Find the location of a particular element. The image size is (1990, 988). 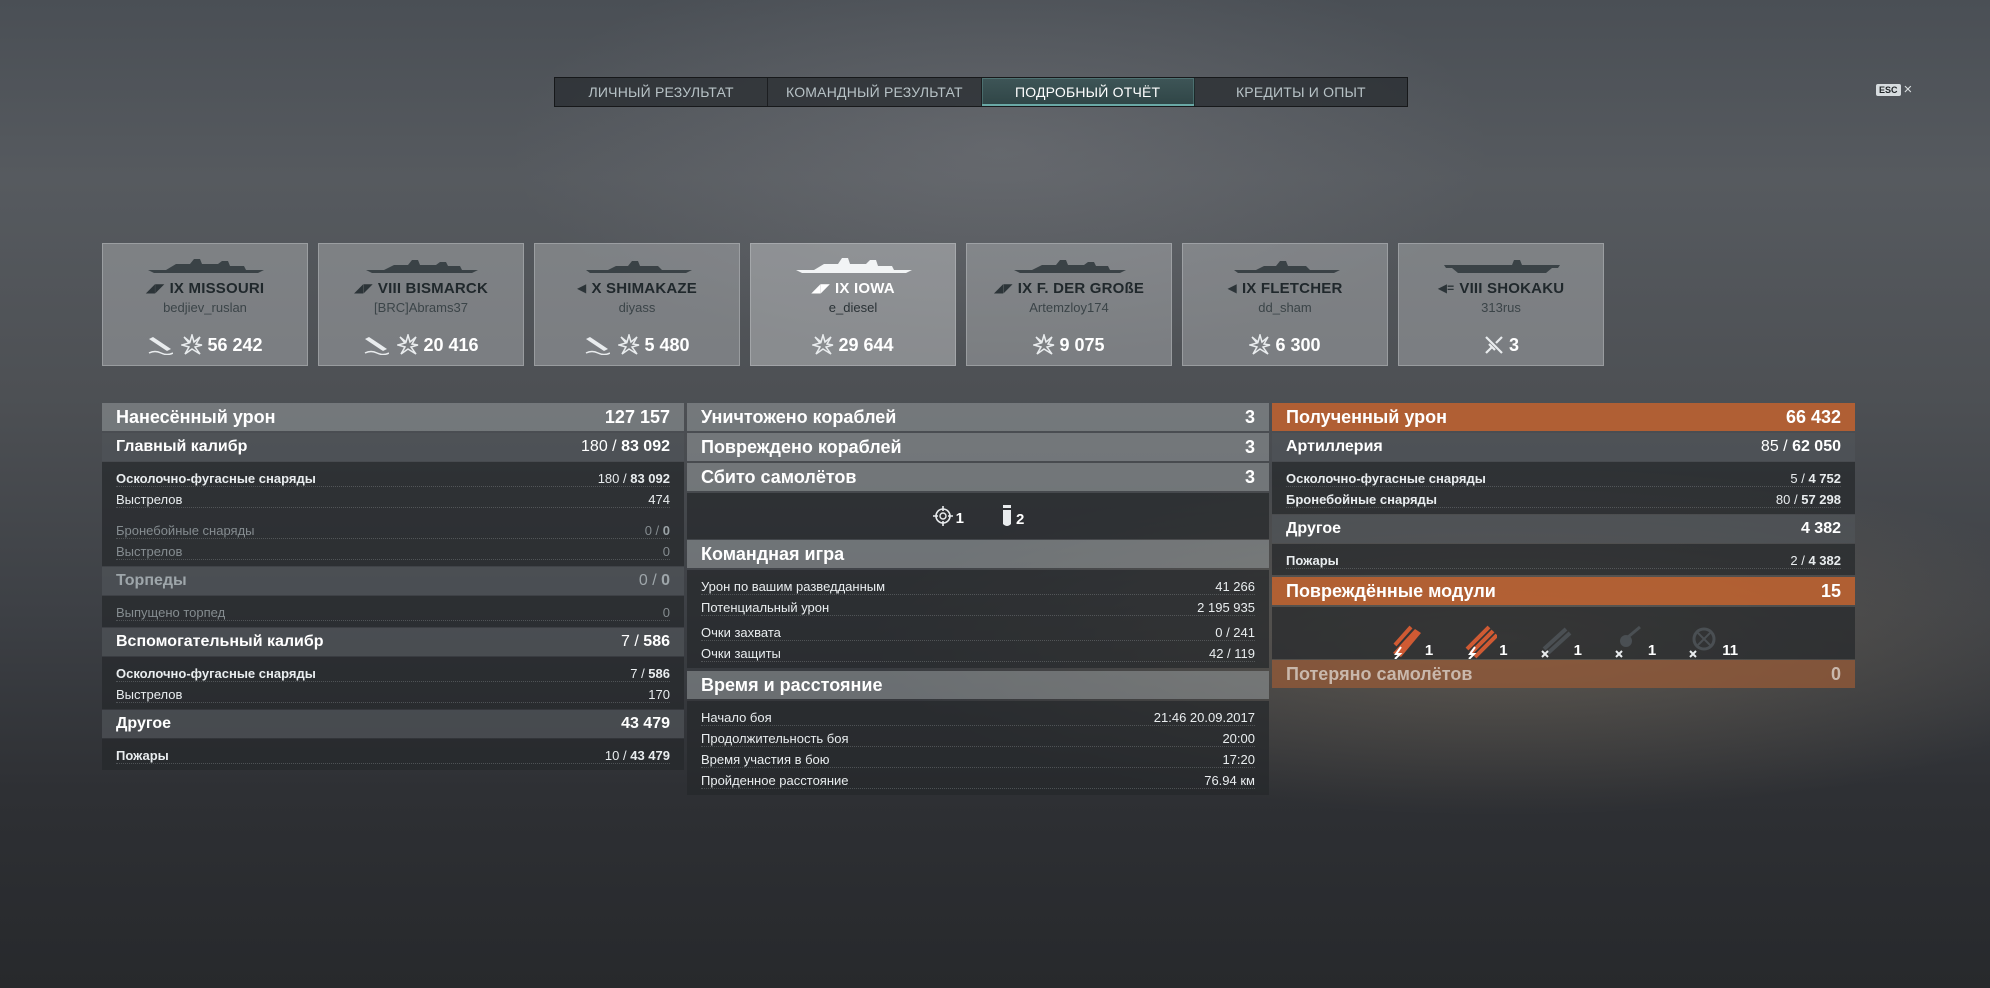

plane-shot-down-icon is located at coordinates (1494, 345).